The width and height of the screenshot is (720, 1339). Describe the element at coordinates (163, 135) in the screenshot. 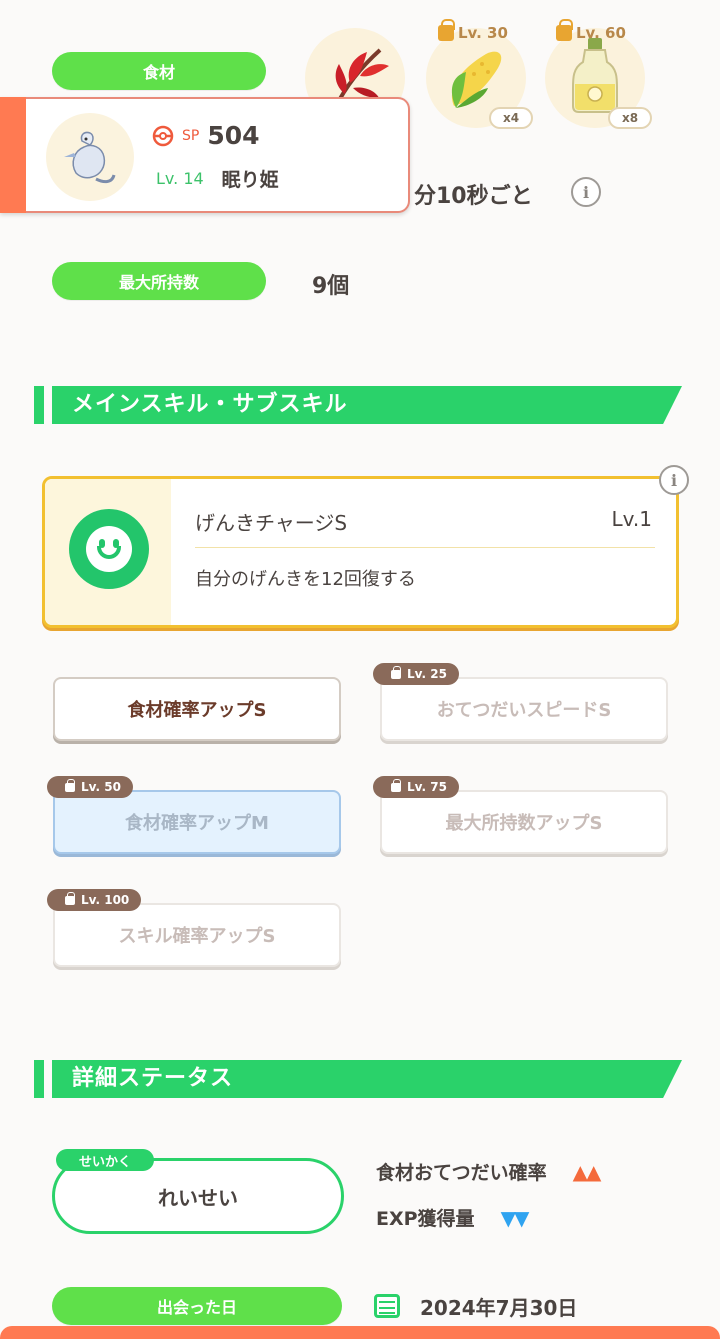

I see `pokeball-icon` at that location.